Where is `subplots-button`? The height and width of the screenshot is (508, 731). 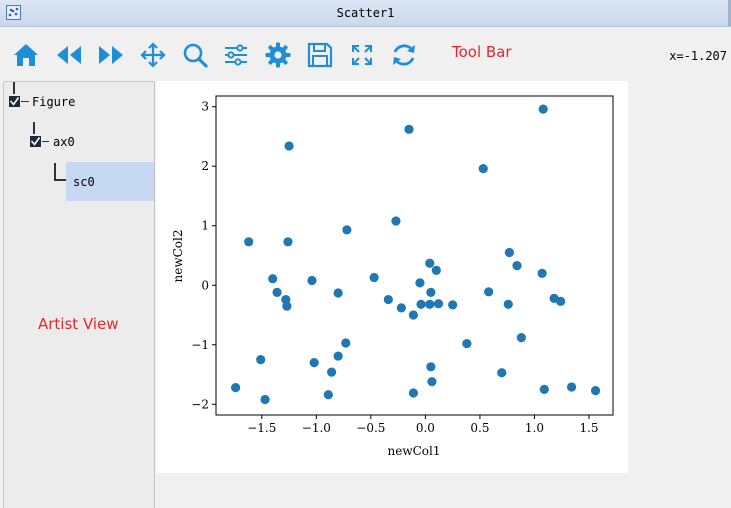
subplots-button is located at coordinates (236, 55).